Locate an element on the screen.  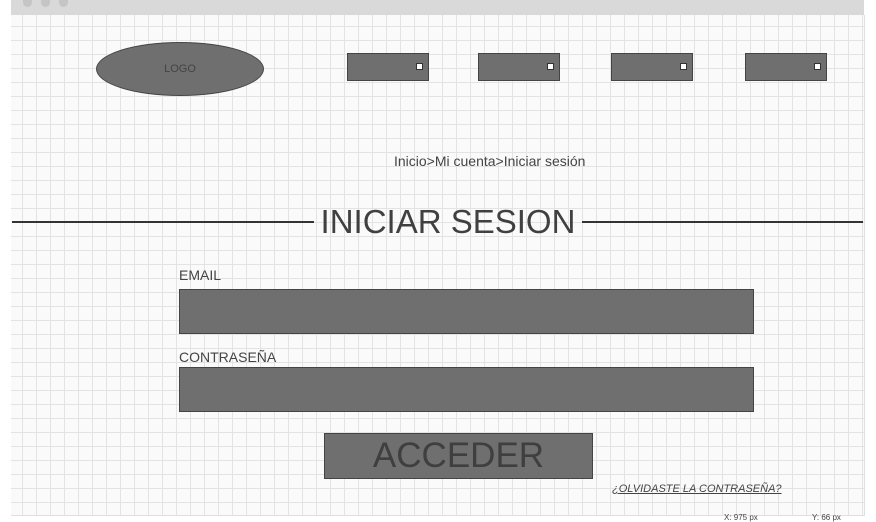
logo: LOGO is located at coordinates (180, 69).